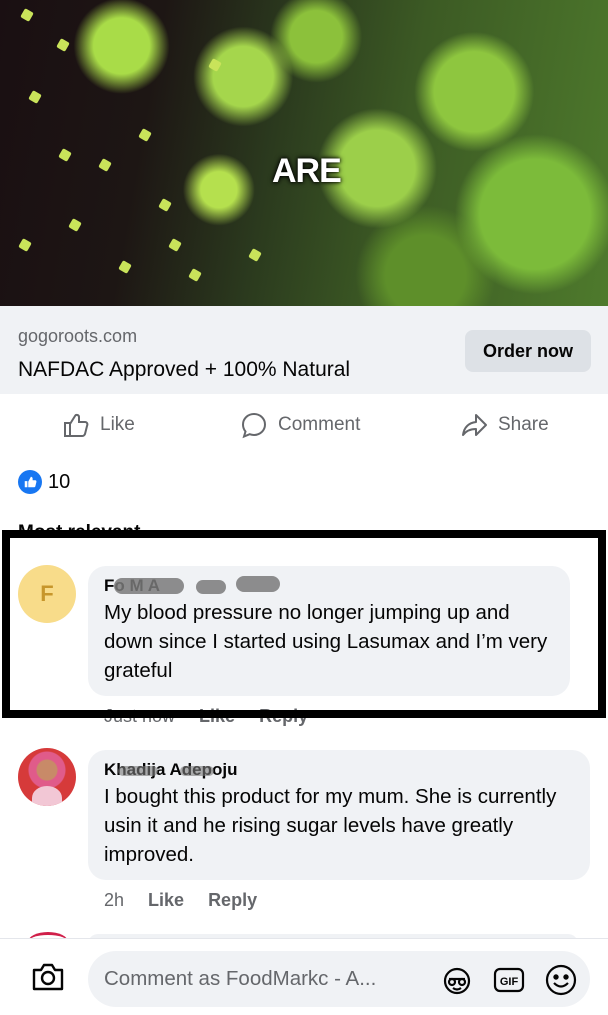 Image resolution: width=608 pixels, height=1015 pixels. Describe the element at coordinates (30, 482) in the screenshot. I see `like-reaction-icon` at that location.